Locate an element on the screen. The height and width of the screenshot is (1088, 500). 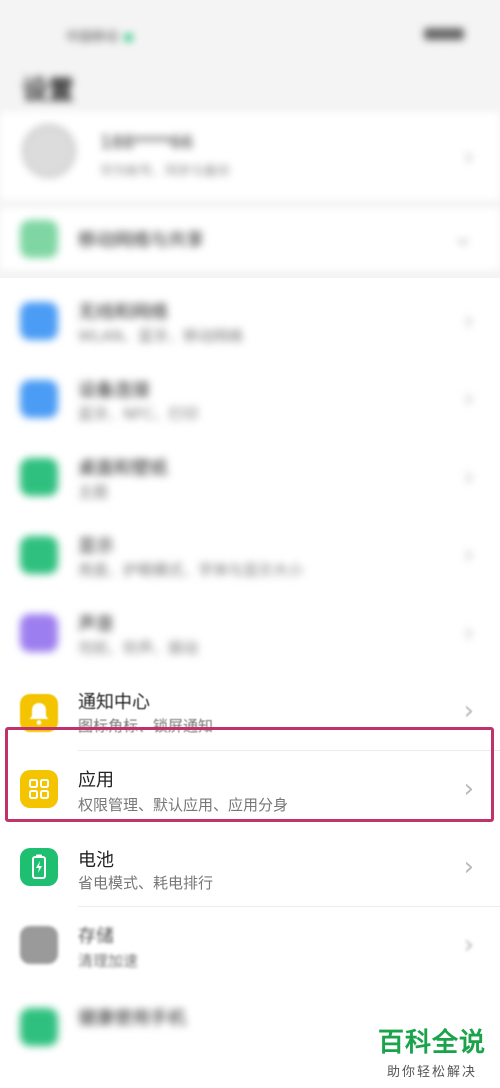
avatar is located at coordinates (49, 151).